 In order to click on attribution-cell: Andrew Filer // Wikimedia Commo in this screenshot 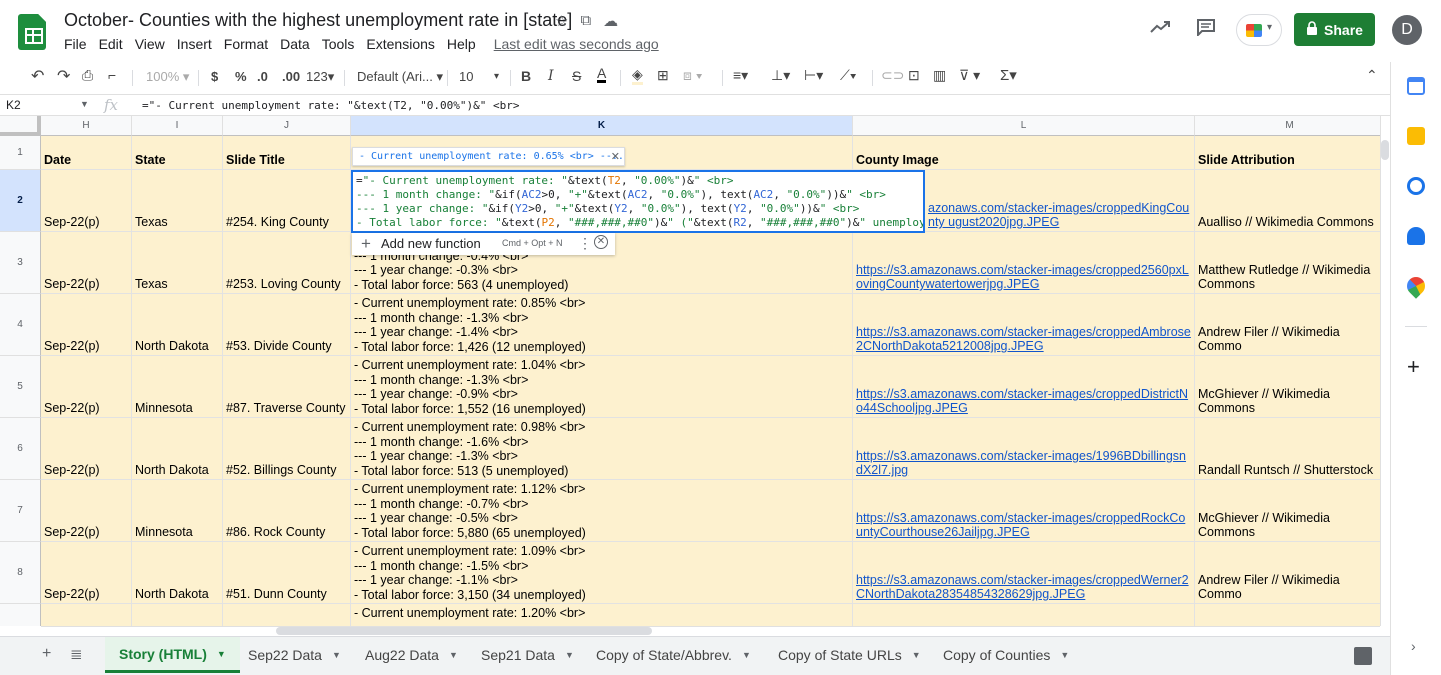, I will do `click(1287, 573)`.